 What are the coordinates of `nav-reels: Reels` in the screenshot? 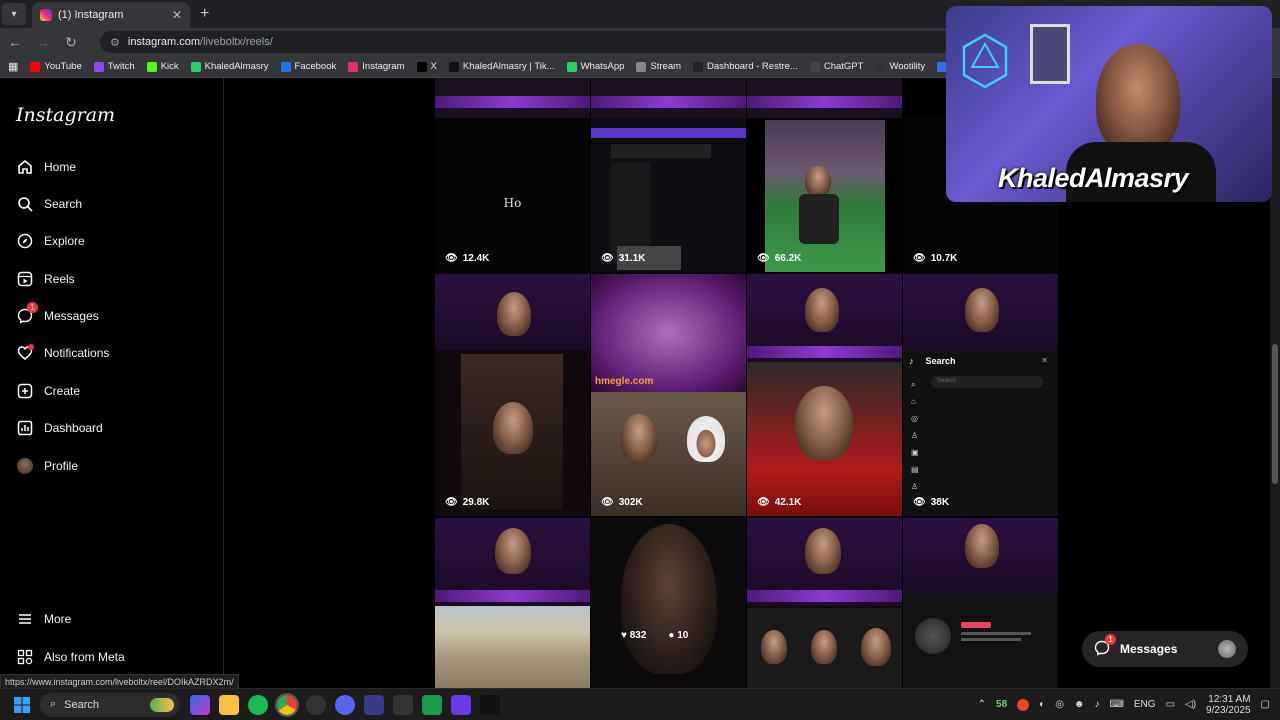 It's located at (45, 279).